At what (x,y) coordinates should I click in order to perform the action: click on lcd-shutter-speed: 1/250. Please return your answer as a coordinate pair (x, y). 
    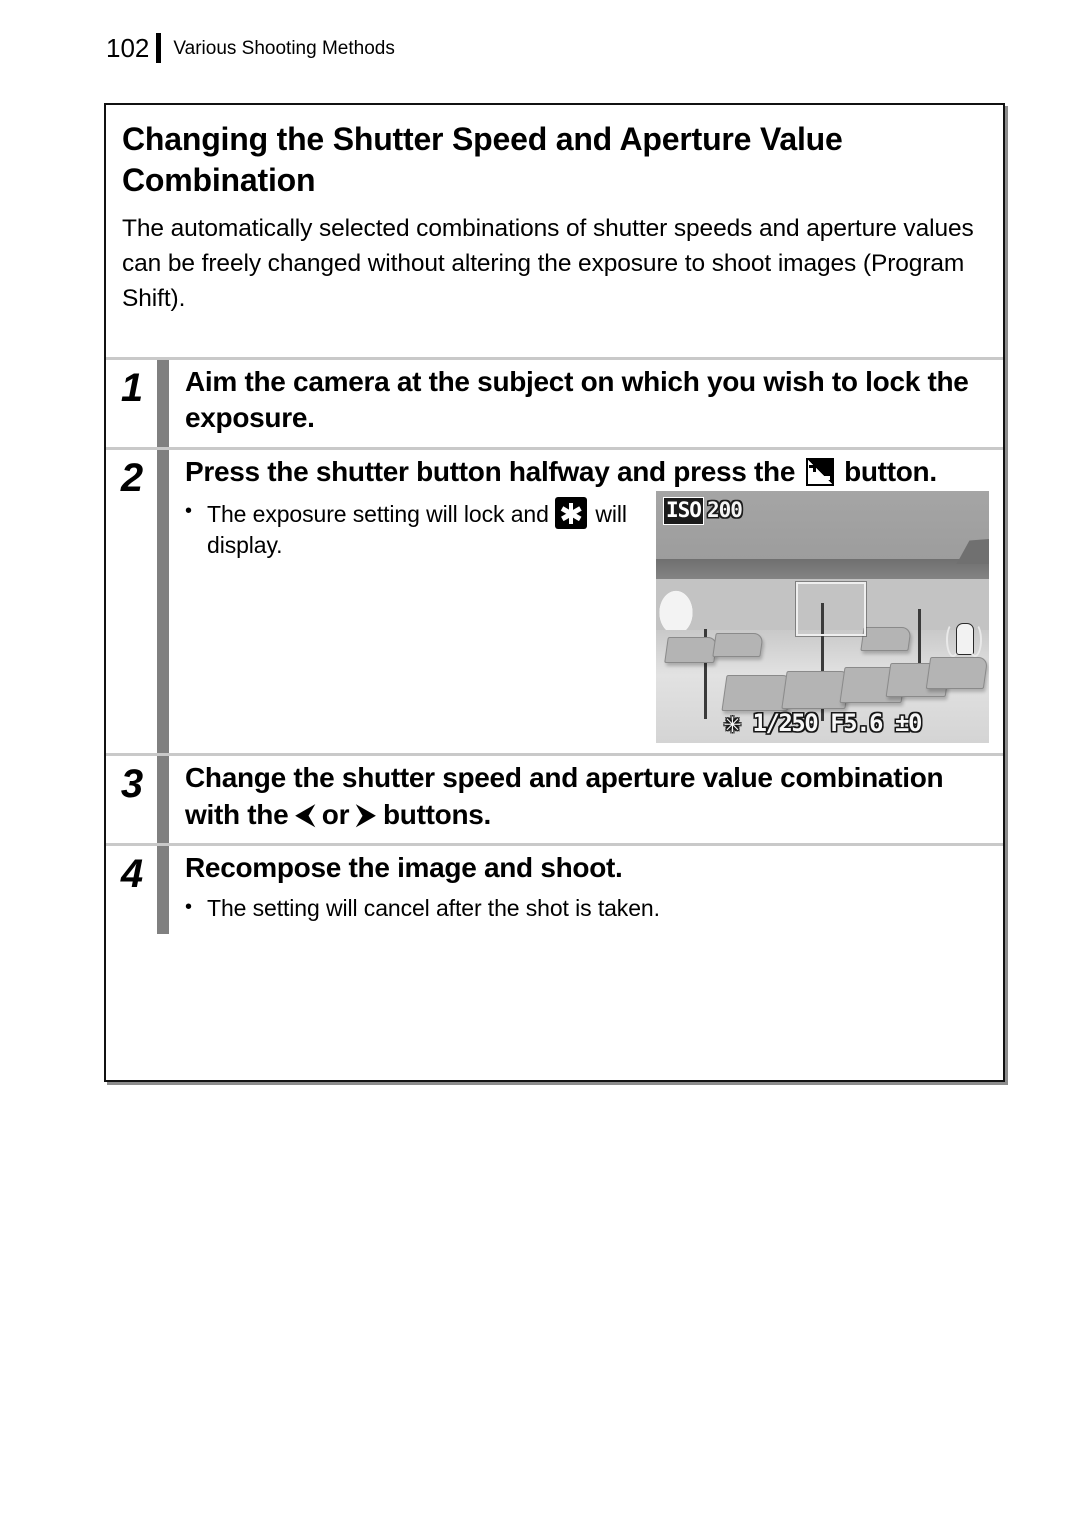
    Looking at the image, I should click on (785, 723).